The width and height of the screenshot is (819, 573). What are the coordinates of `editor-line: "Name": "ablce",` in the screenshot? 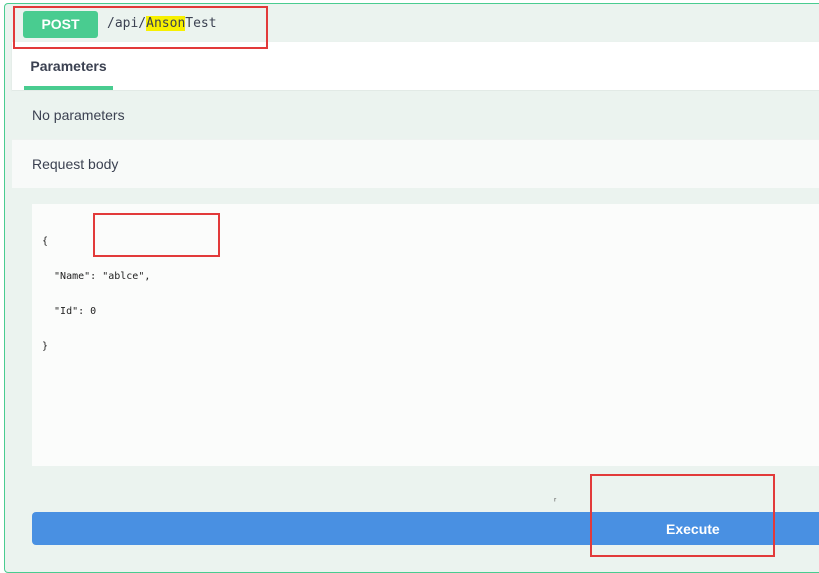 It's located at (96, 276).